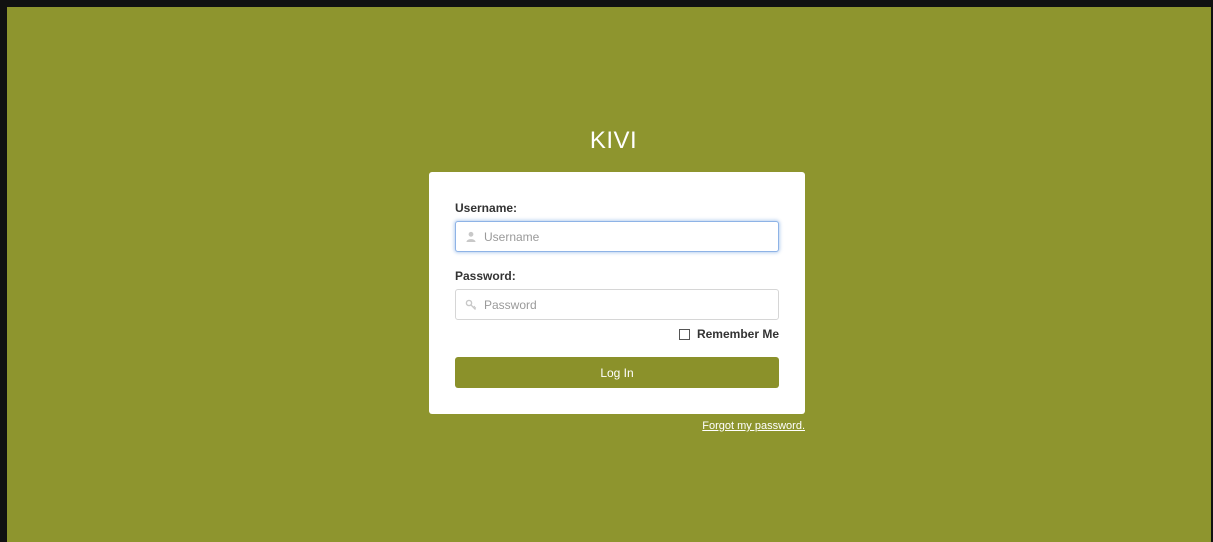 The width and height of the screenshot is (1213, 542). I want to click on log-in-button: Log In, so click(617, 372).